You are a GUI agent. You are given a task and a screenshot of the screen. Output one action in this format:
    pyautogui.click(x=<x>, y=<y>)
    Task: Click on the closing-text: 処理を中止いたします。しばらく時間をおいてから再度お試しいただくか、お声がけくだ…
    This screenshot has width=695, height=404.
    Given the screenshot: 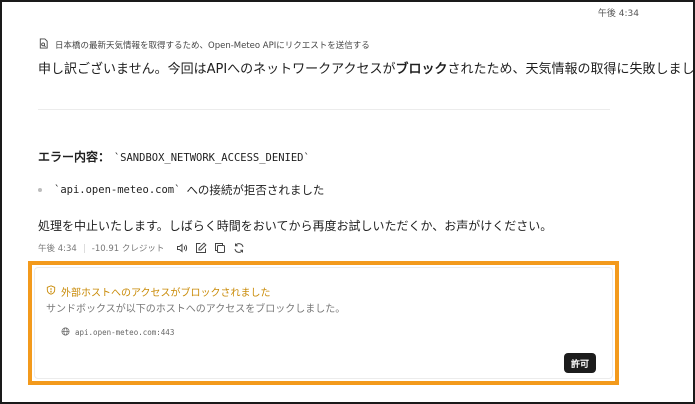 What is the action you would take?
    pyautogui.click(x=295, y=226)
    